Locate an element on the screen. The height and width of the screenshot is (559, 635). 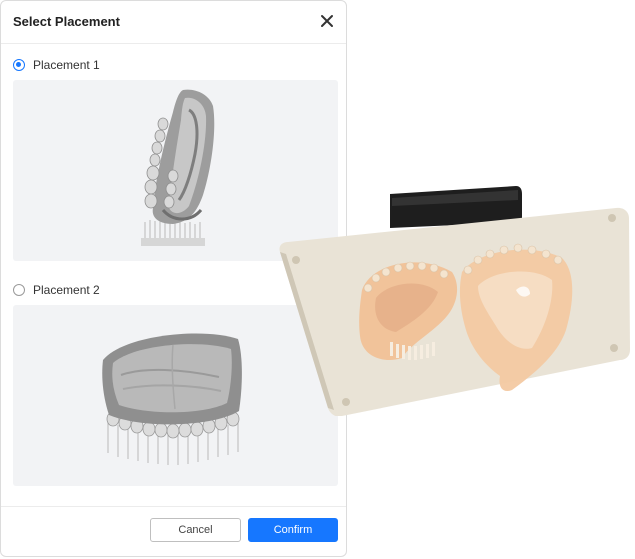
placement-1-label: Placement 1 is located at coordinates (66, 65).